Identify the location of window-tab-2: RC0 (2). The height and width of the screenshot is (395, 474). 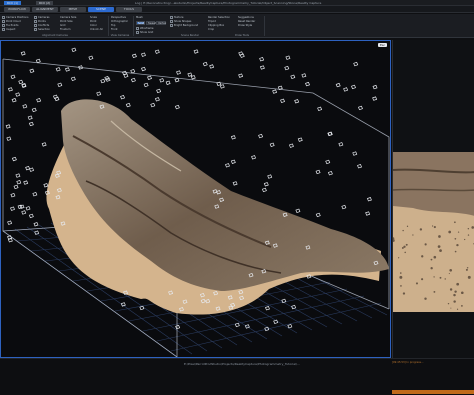
(45, 3).